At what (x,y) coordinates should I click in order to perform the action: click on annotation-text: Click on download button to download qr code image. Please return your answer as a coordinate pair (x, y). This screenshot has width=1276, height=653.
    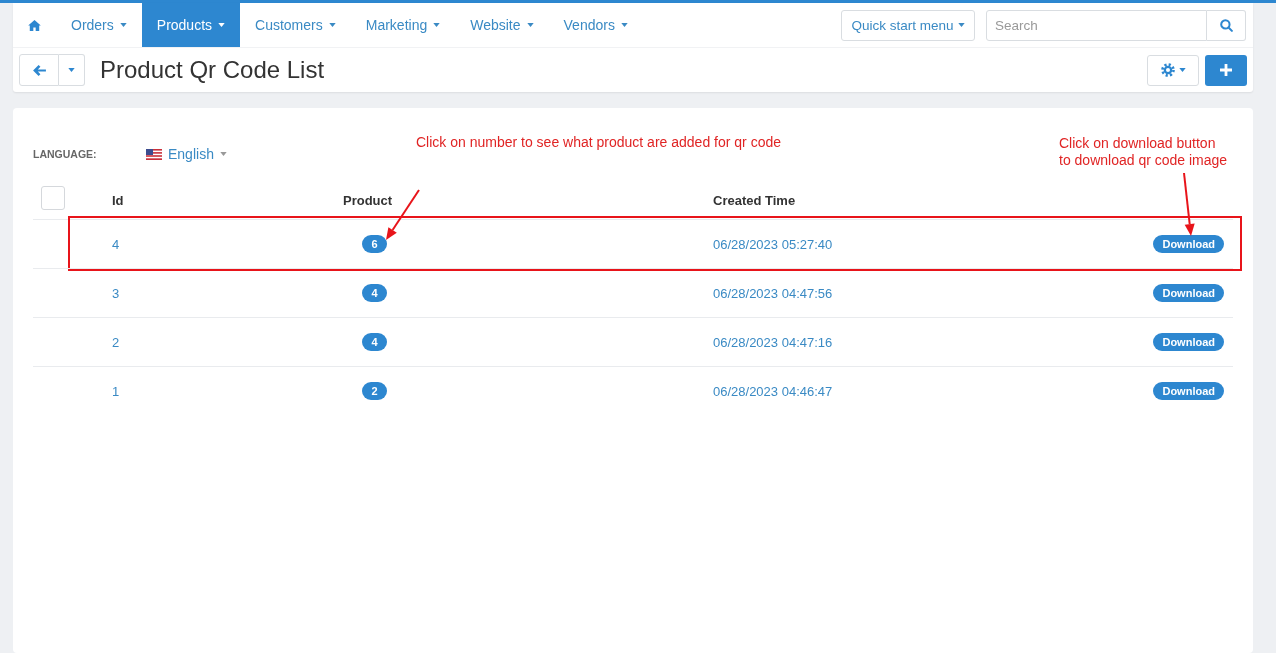
    Looking at the image, I should click on (1143, 152).